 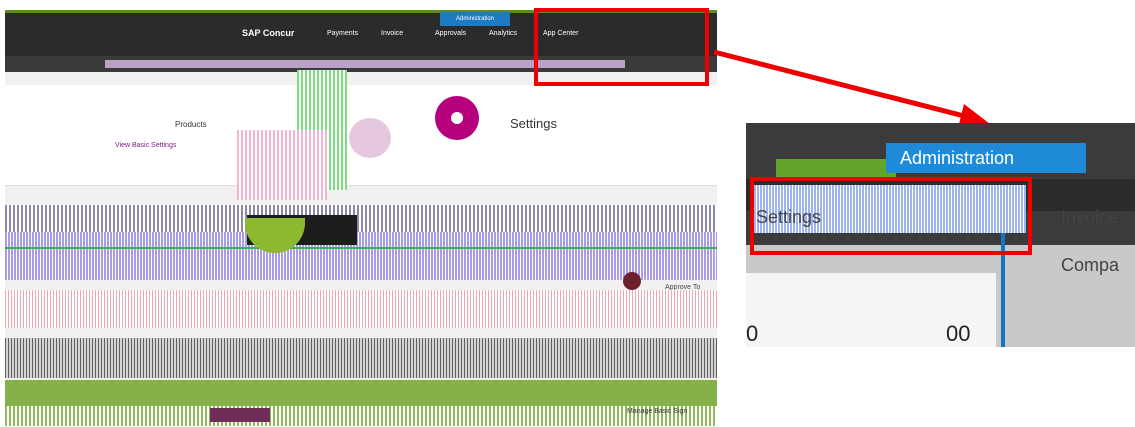 I want to click on zoom-company-label: Compa, so click(x=1090, y=265).